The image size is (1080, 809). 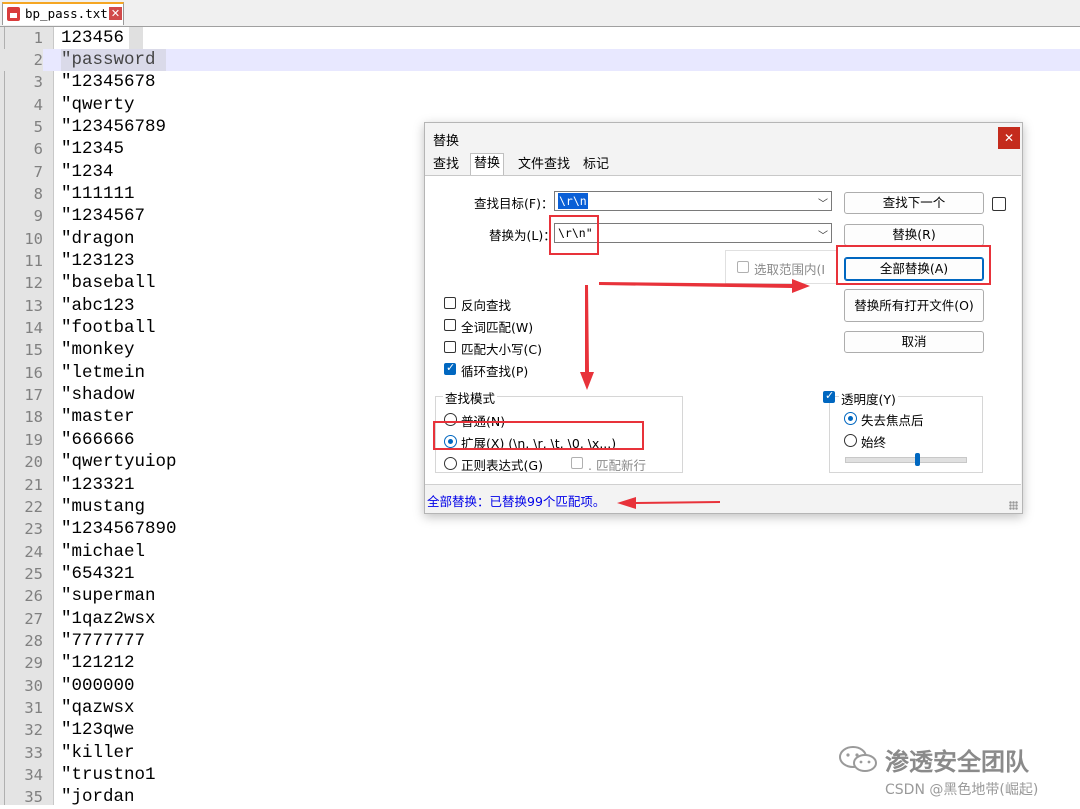 What do you see at coordinates (668, 503) in the screenshot?
I see `arrow-to-status` at bounding box center [668, 503].